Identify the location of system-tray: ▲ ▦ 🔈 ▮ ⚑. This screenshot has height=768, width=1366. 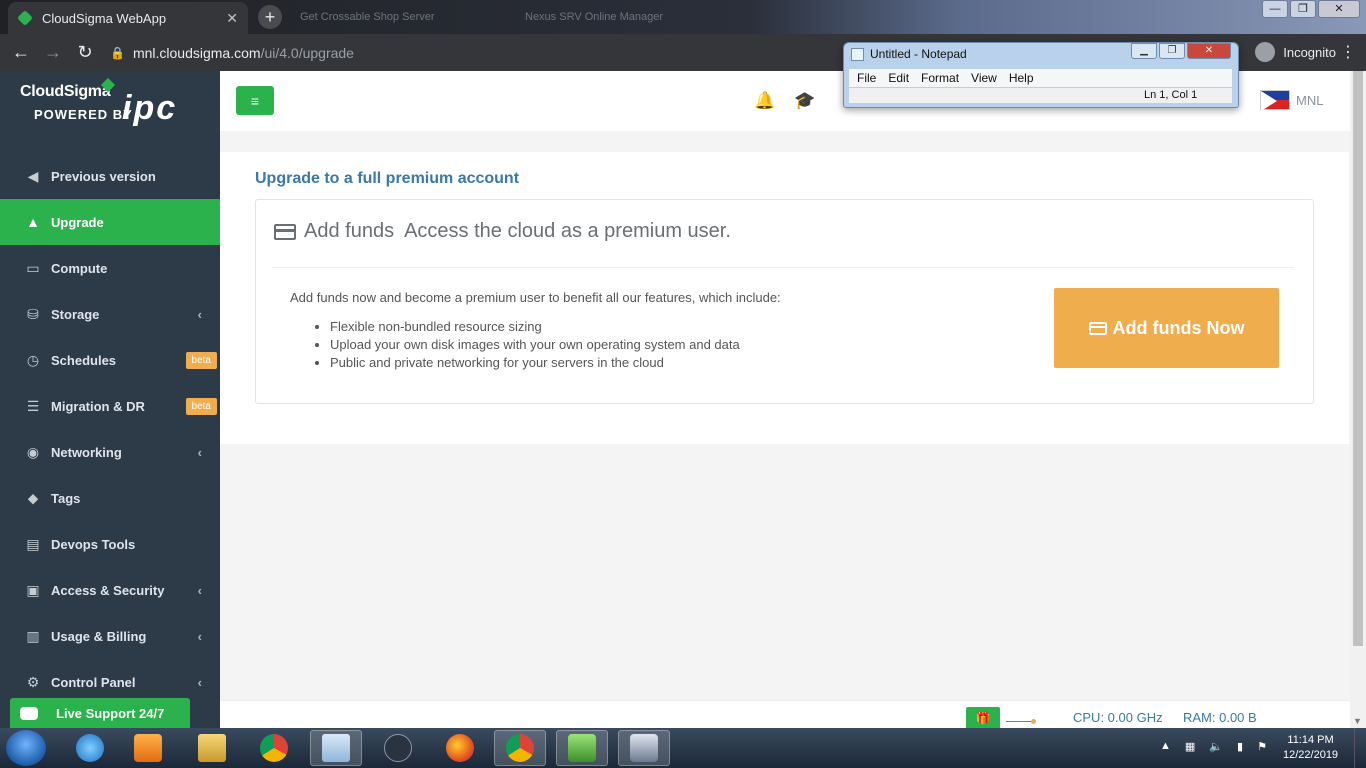
(1213, 746).